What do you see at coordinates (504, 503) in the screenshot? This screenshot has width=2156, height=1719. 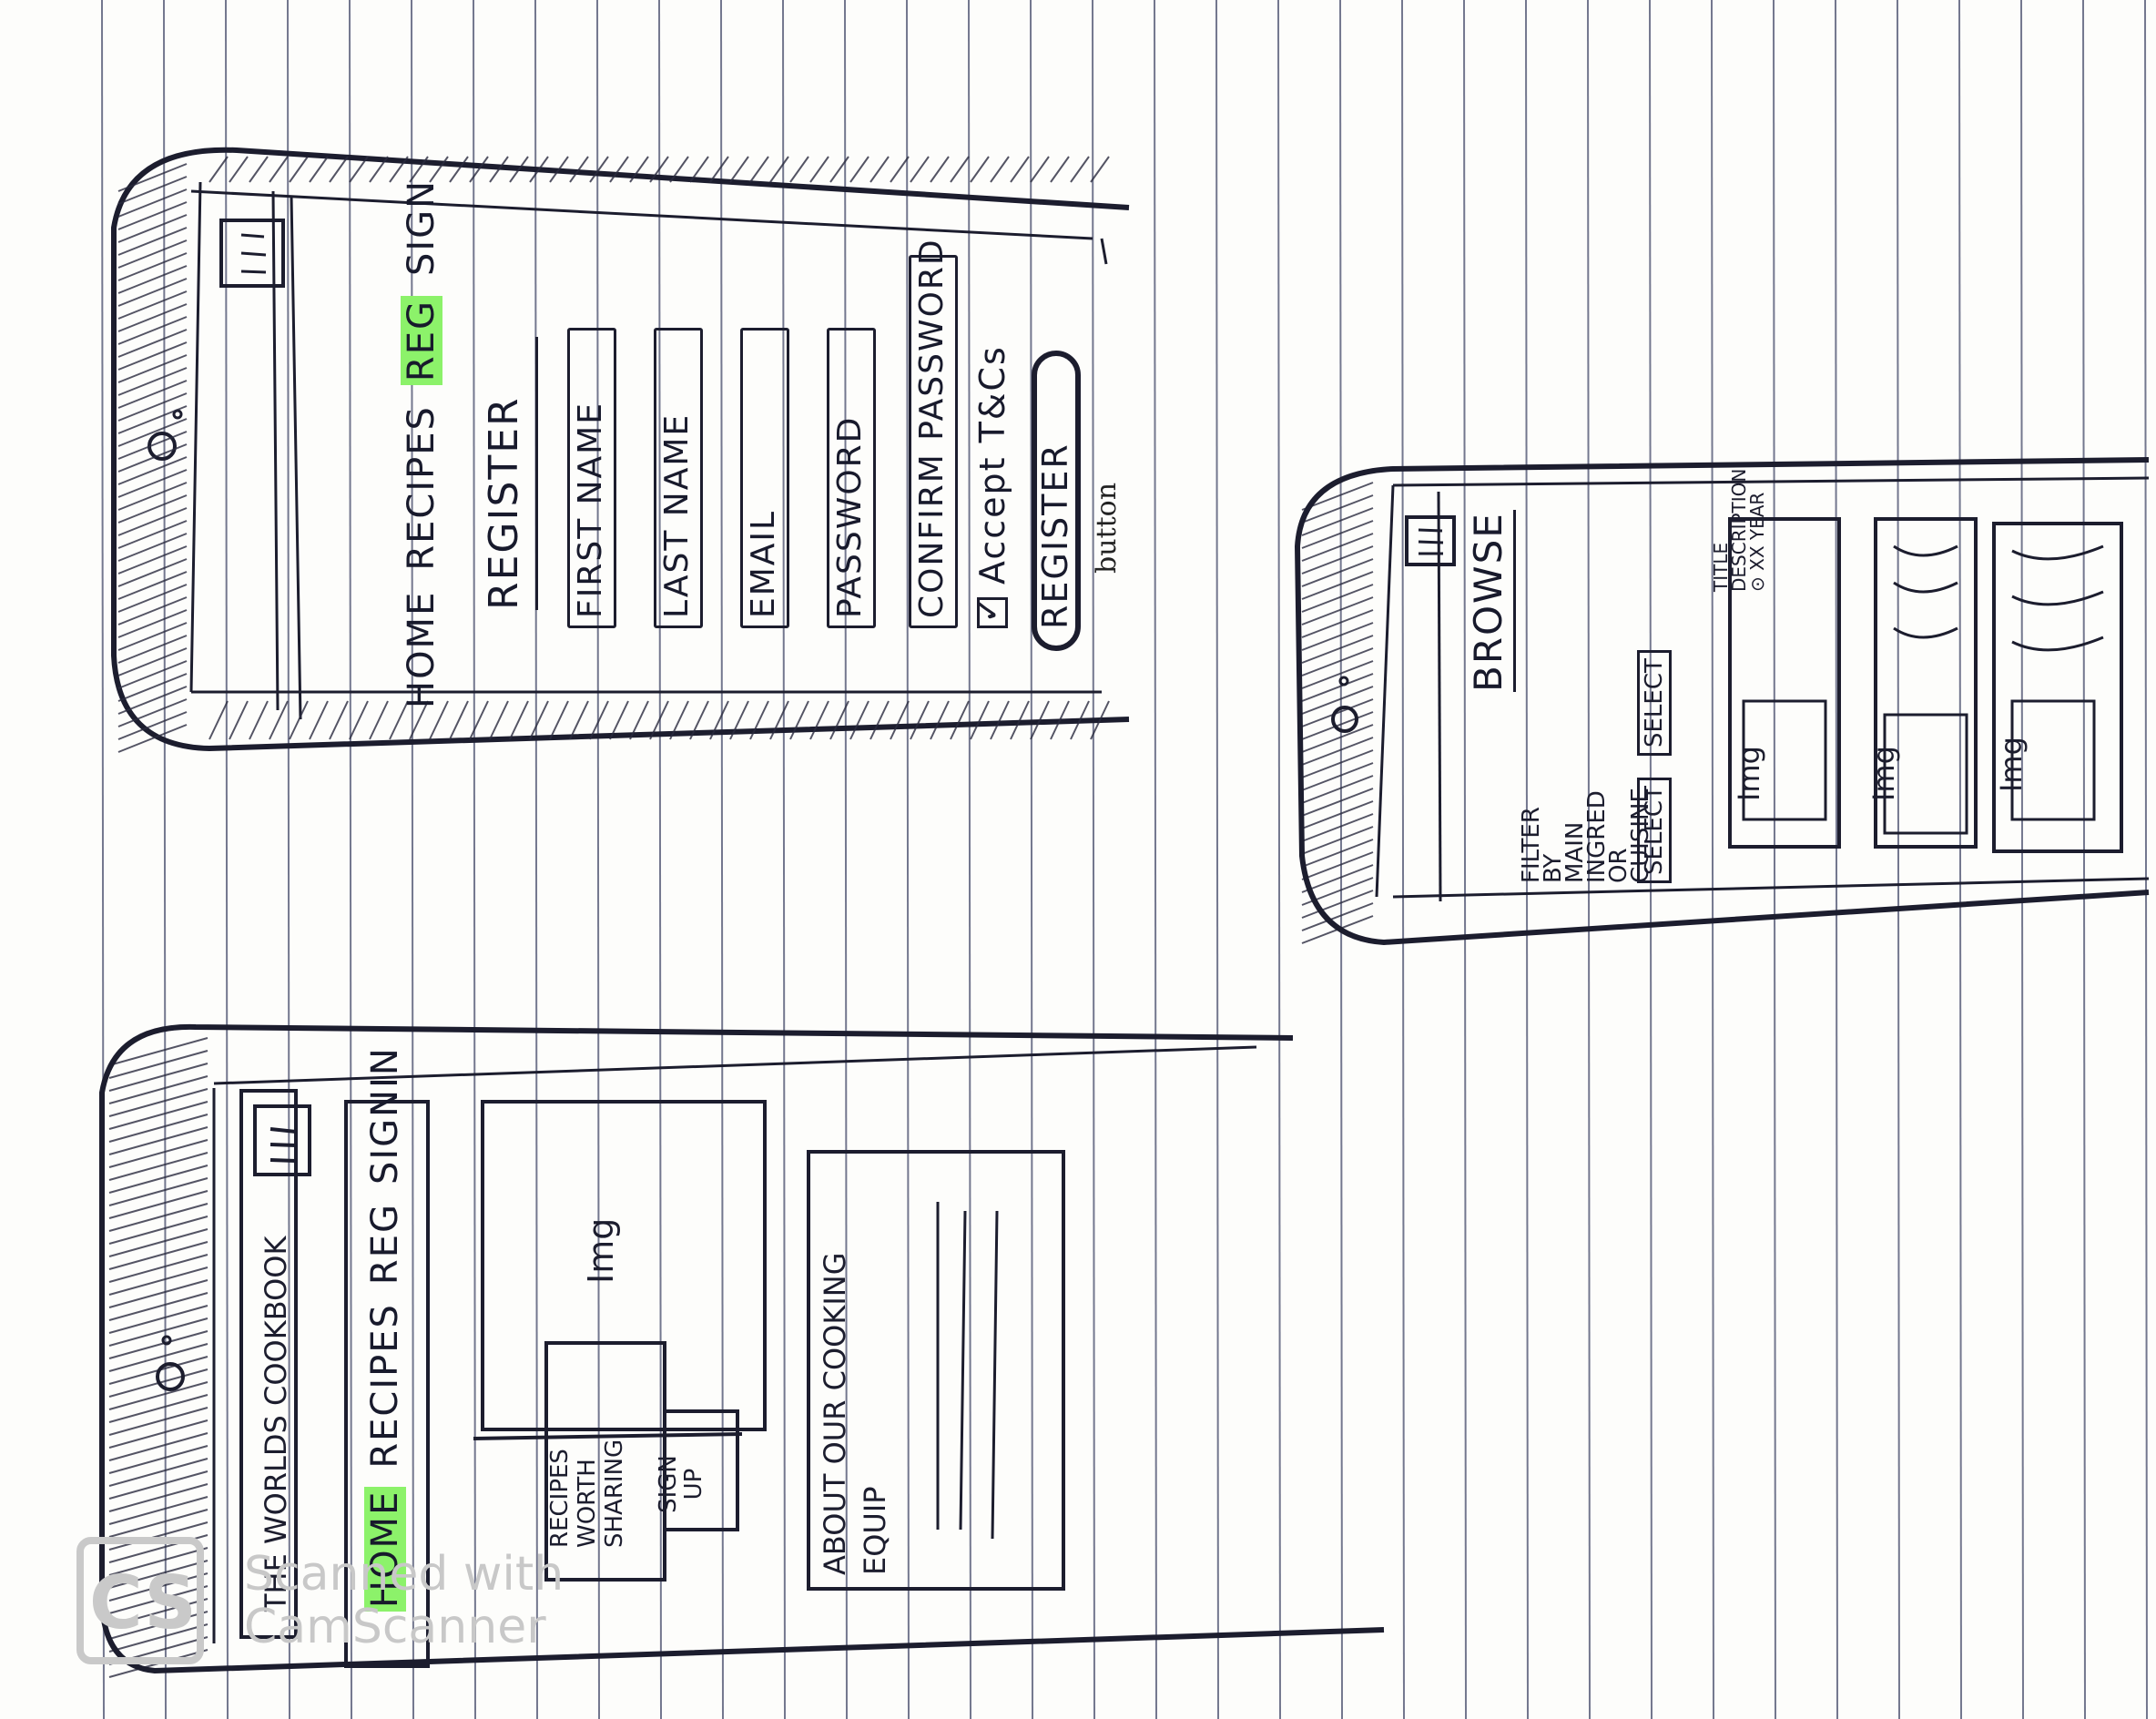 I see `register-title: REGISTER` at bounding box center [504, 503].